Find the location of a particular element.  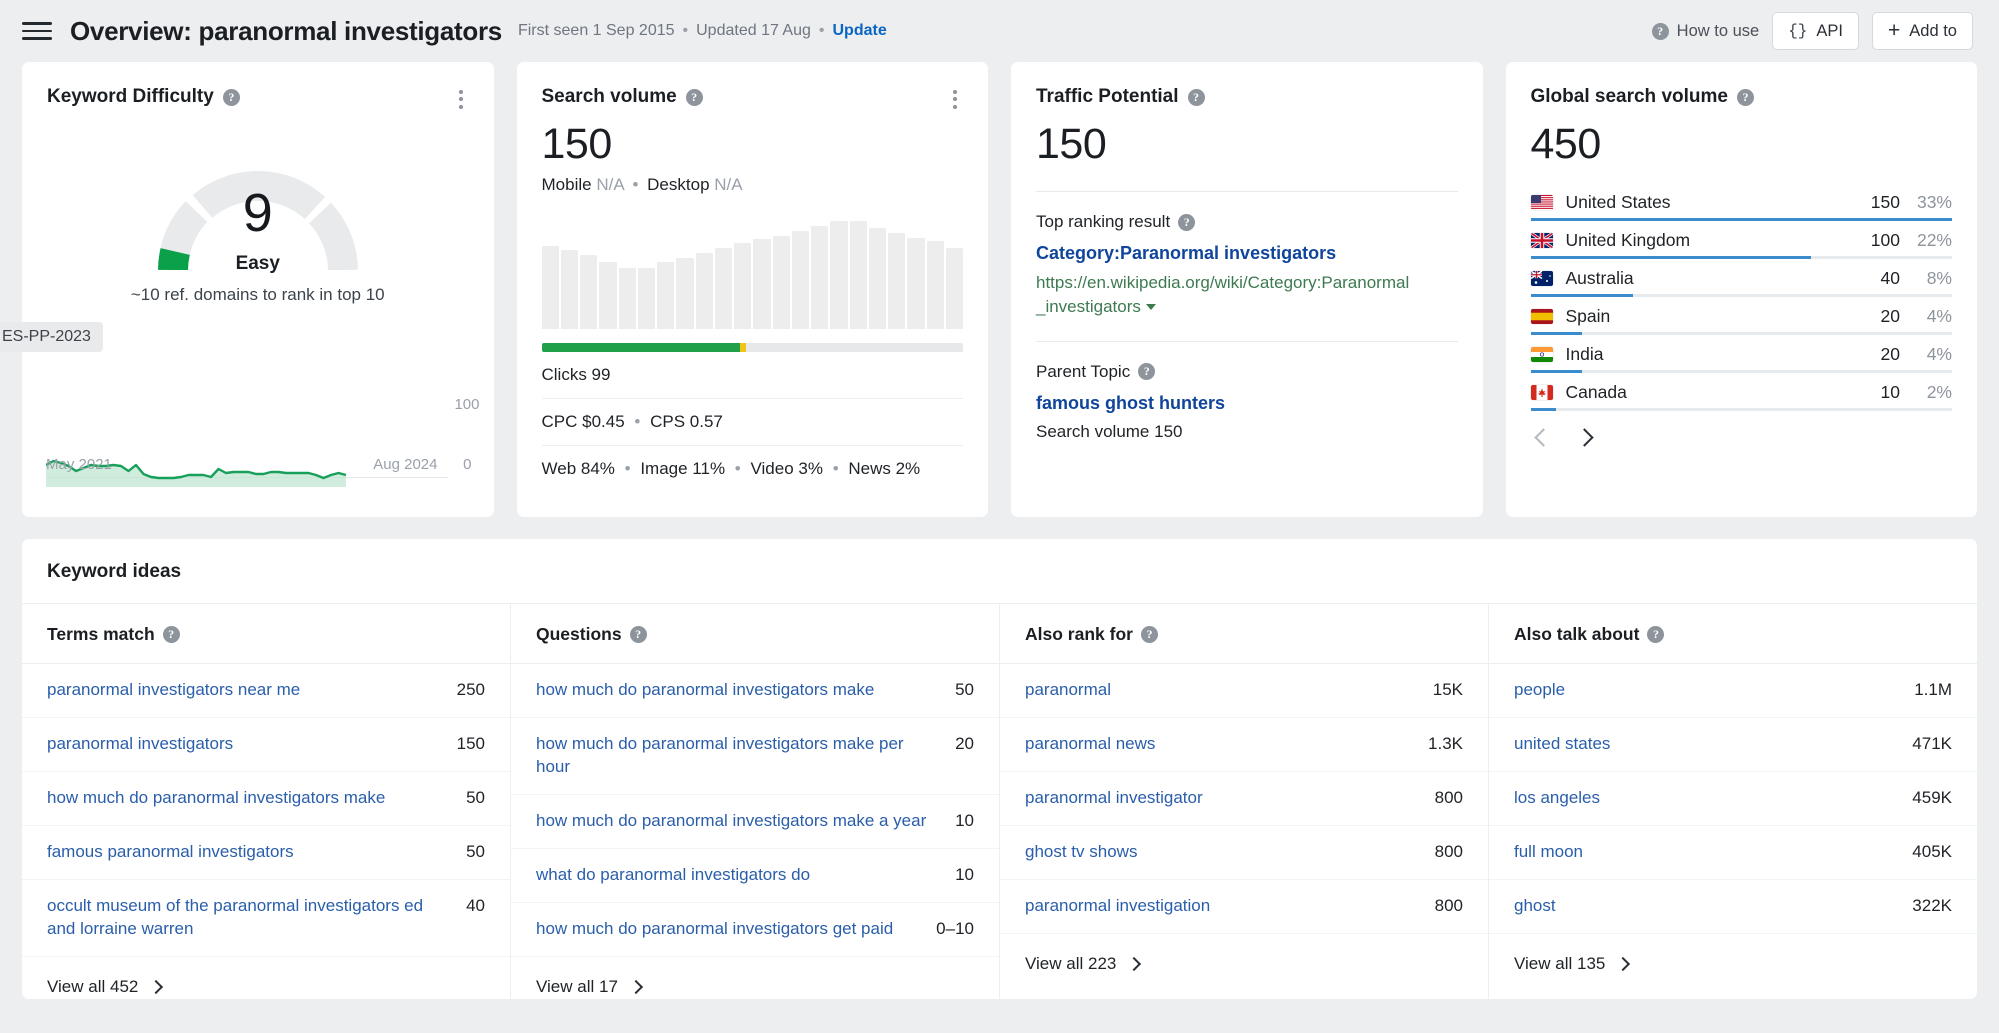

keyword-volume: 405K is located at coordinates (1932, 851).